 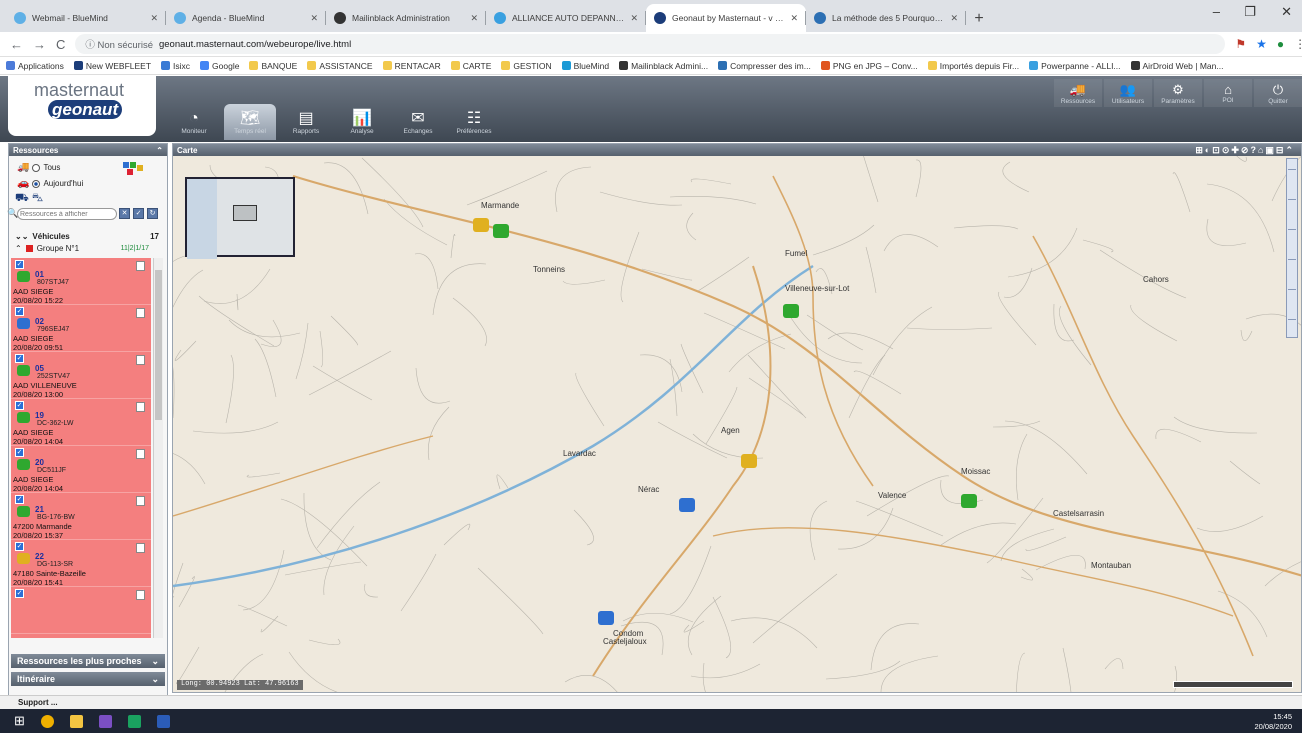 I want to click on chrome-taskbar-icon, so click(x=47, y=721).